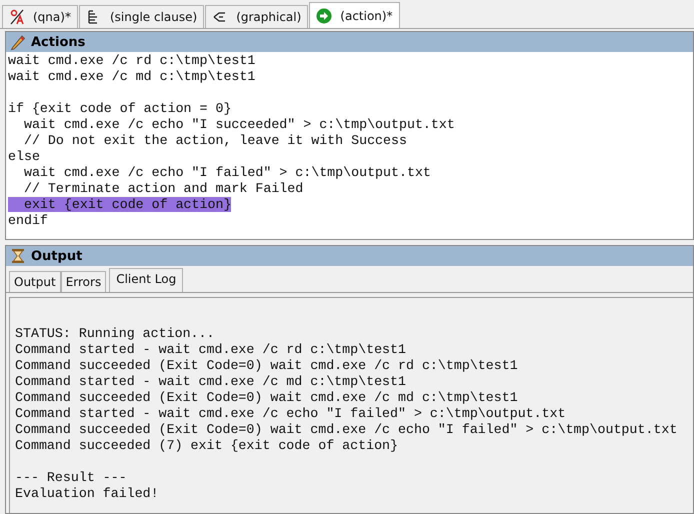 The image size is (694, 514). What do you see at coordinates (56, 256) in the screenshot?
I see `panel-title: Output` at bounding box center [56, 256].